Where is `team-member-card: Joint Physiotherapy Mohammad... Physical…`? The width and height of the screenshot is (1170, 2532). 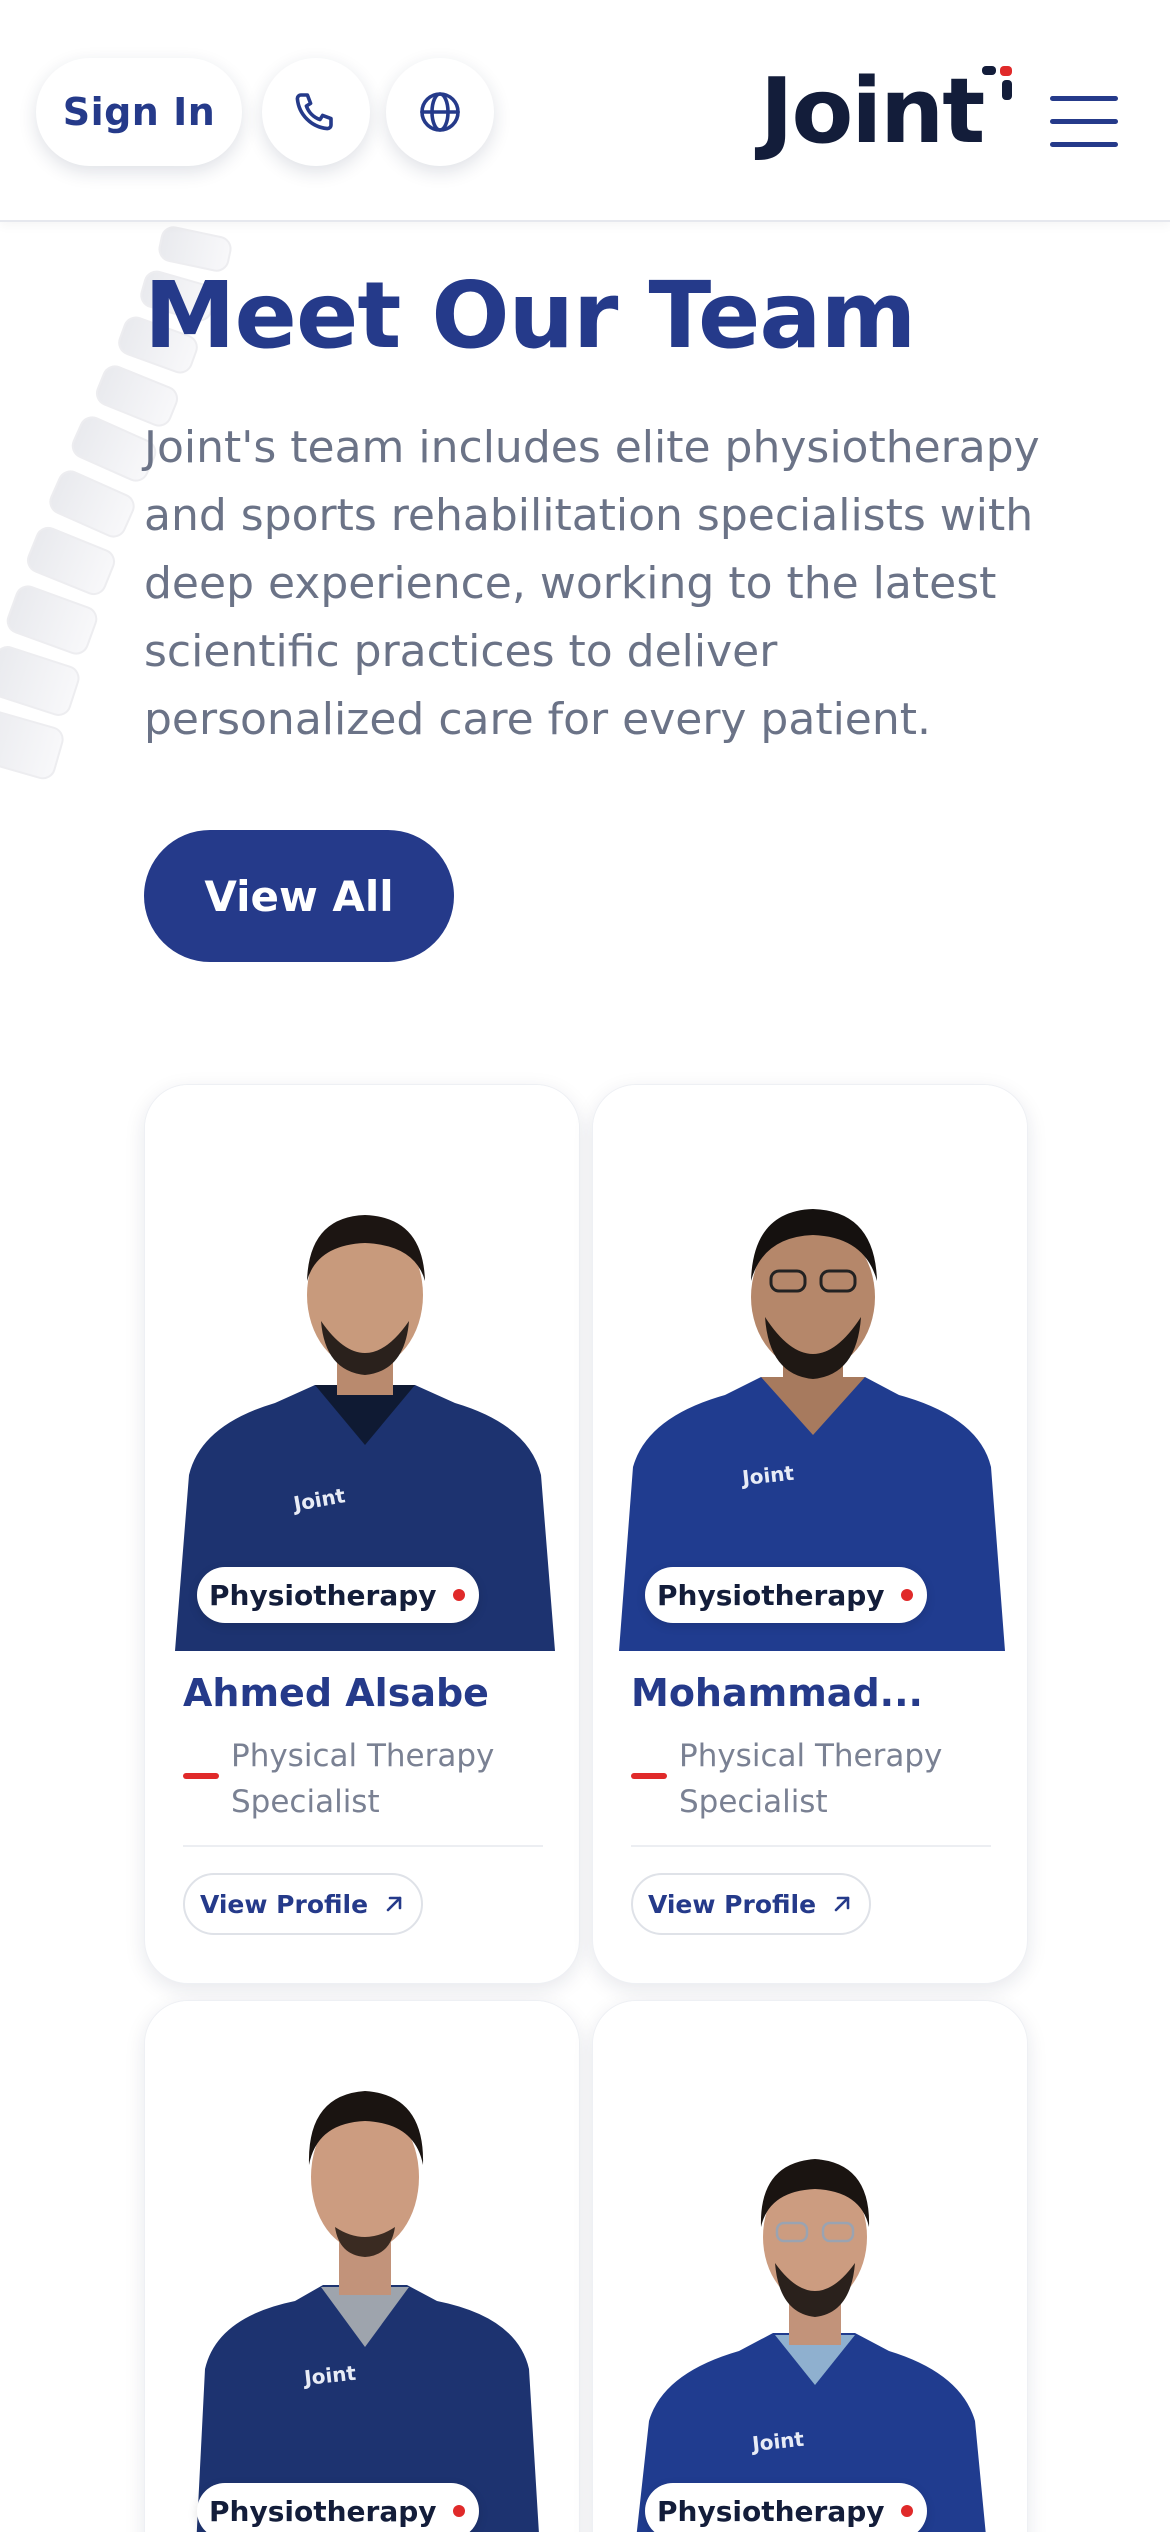 team-member-card: Joint Physiotherapy Mohammad... Physical… is located at coordinates (810, 1534).